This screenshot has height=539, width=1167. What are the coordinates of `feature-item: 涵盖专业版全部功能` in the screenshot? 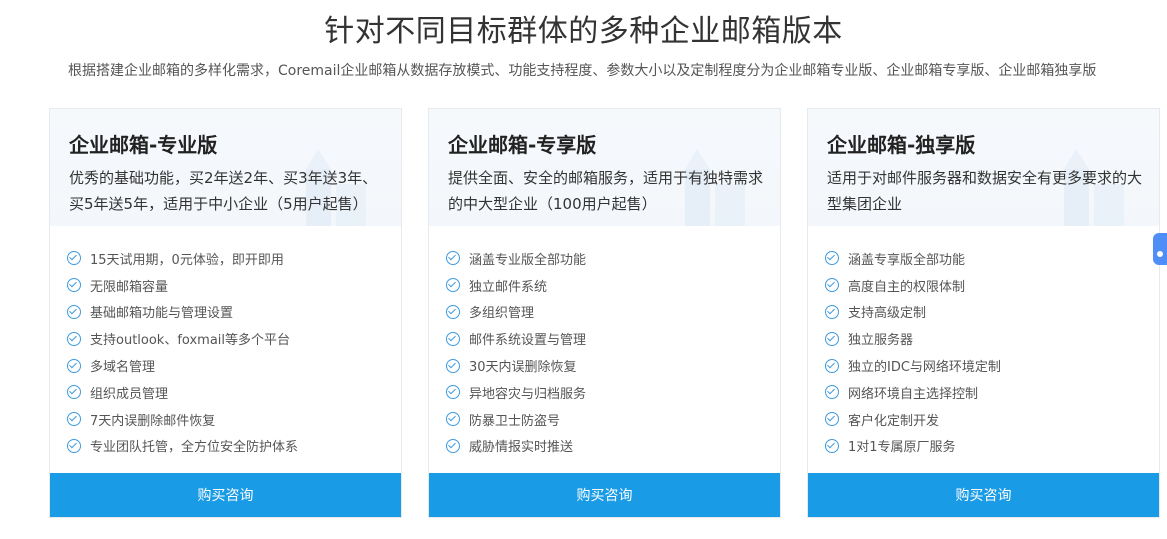 It's located at (516, 258).